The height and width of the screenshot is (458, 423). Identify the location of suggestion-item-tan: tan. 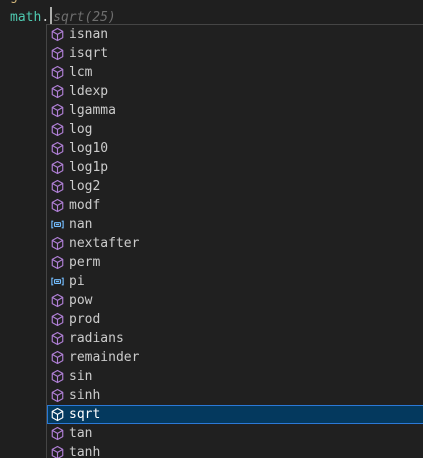
(235, 433).